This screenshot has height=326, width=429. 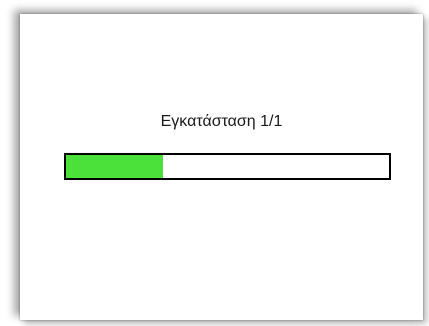 What do you see at coordinates (221, 121) in the screenshot?
I see `install-status-label: Εγκατάσταση 1/1` at bounding box center [221, 121].